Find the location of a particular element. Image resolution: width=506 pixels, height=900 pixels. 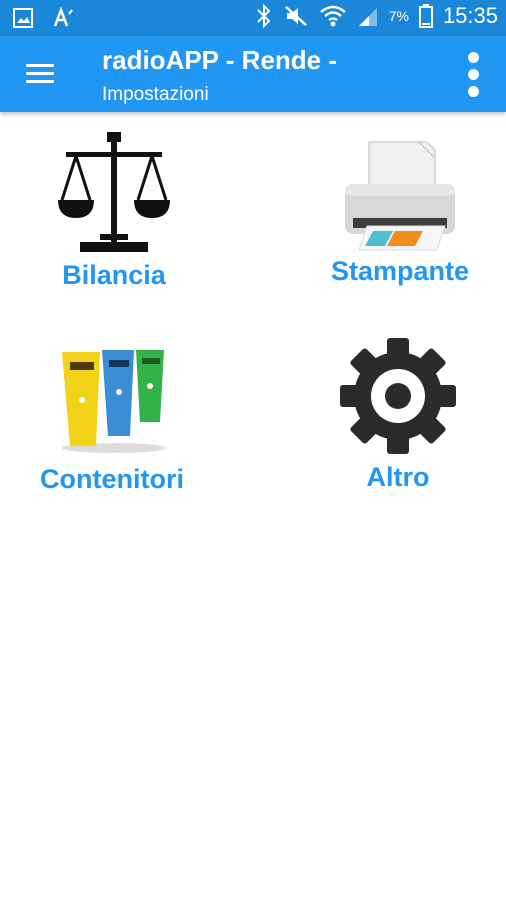

gallery-icon is located at coordinates (23, 18).